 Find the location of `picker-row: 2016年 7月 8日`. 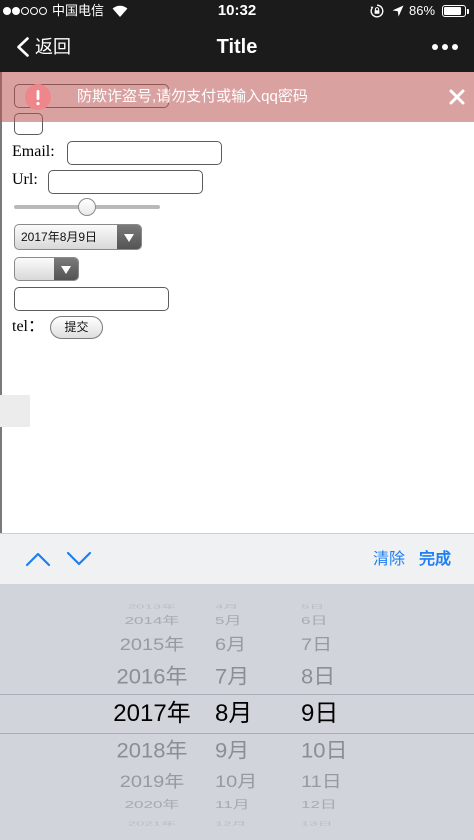

picker-row: 2016年 7月 8日 is located at coordinates (237, 677).